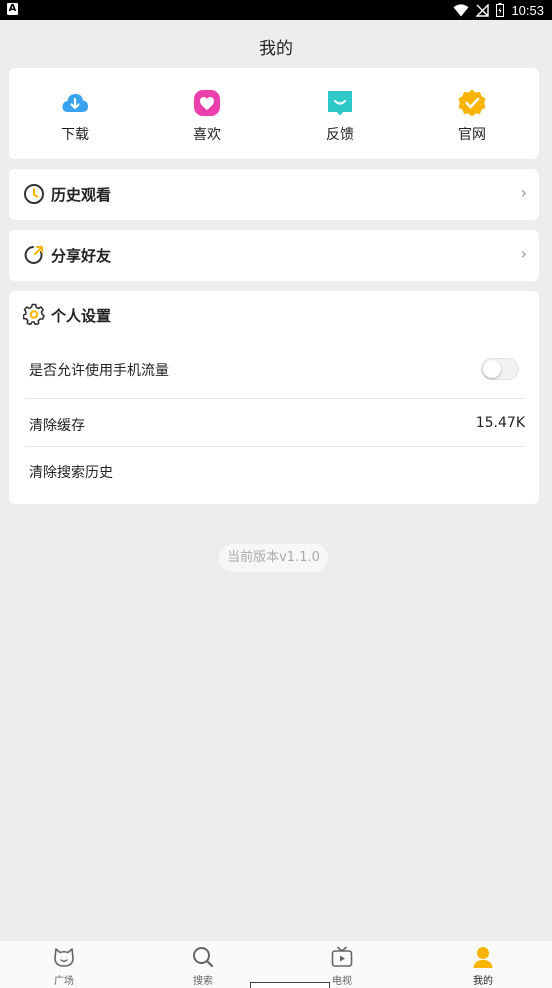  Describe the element at coordinates (276, 49) in the screenshot. I see `page-title: 我的` at that location.